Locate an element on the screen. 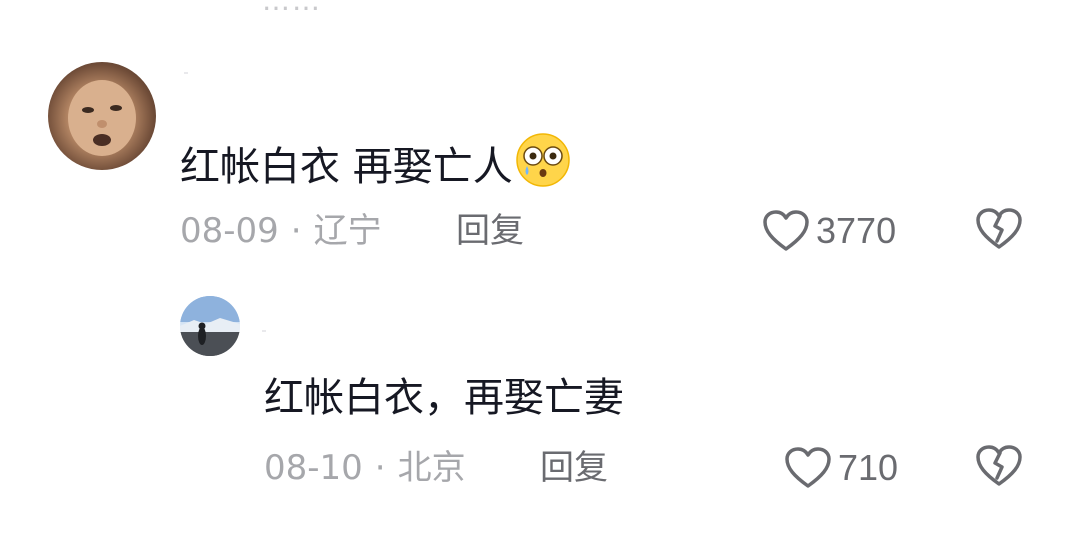  comment-date: 08-10 is located at coordinates (313, 468).